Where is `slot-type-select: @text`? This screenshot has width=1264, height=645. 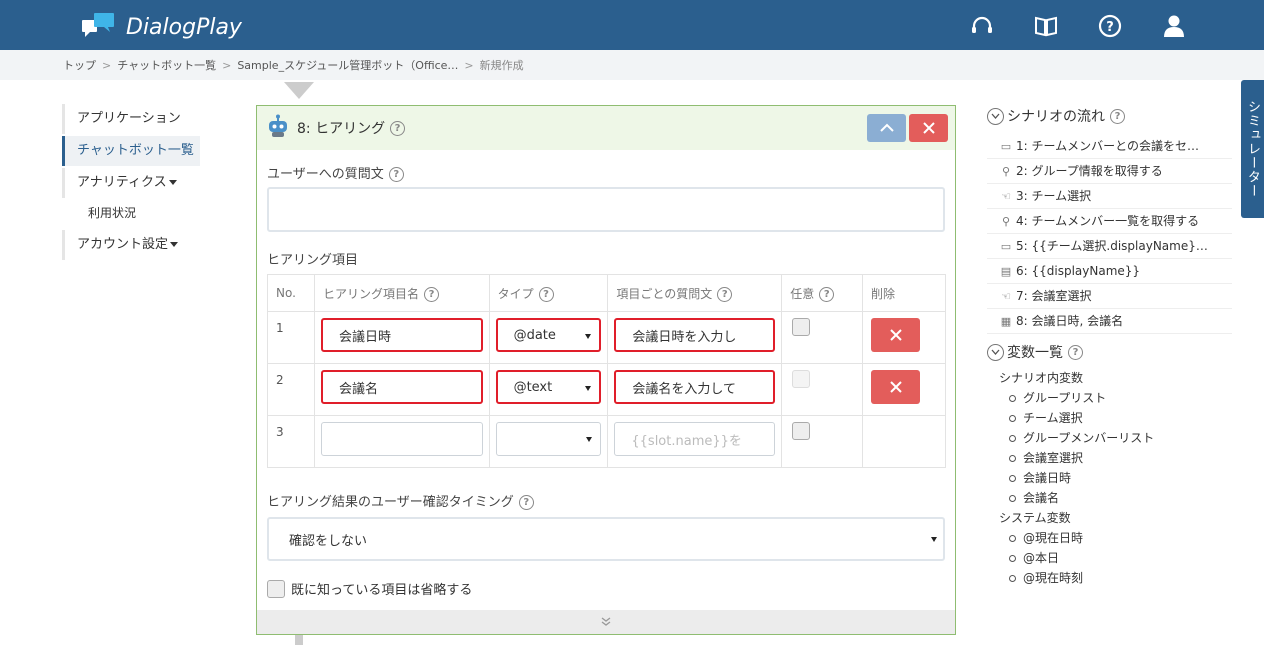
slot-type-select: @text is located at coordinates (548, 387).